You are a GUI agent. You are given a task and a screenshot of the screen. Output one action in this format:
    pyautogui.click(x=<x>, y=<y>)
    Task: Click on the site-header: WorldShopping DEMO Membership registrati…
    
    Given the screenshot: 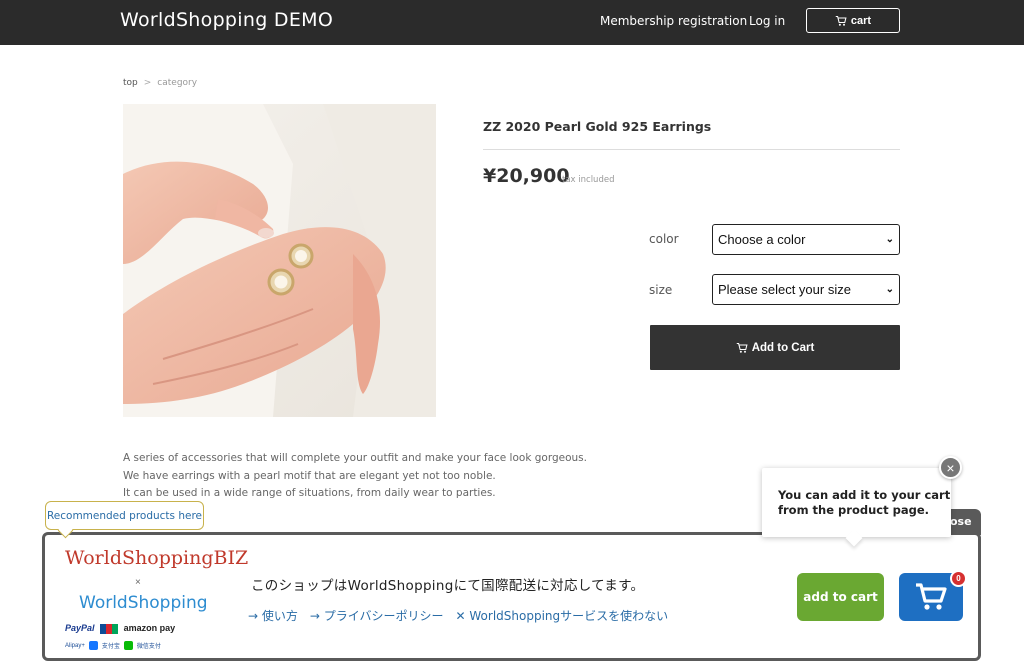 What is the action you would take?
    pyautogui.click(x=512, y=22)
    